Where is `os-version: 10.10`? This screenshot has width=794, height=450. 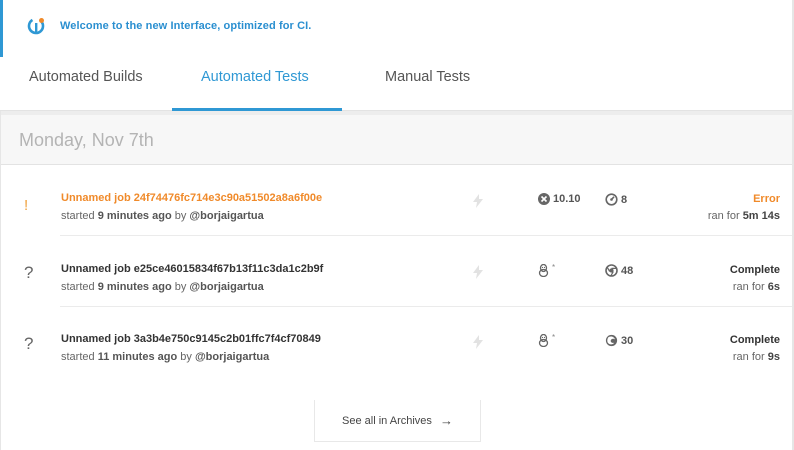 os-version: 10.10 is located at coordinates (567, 199).